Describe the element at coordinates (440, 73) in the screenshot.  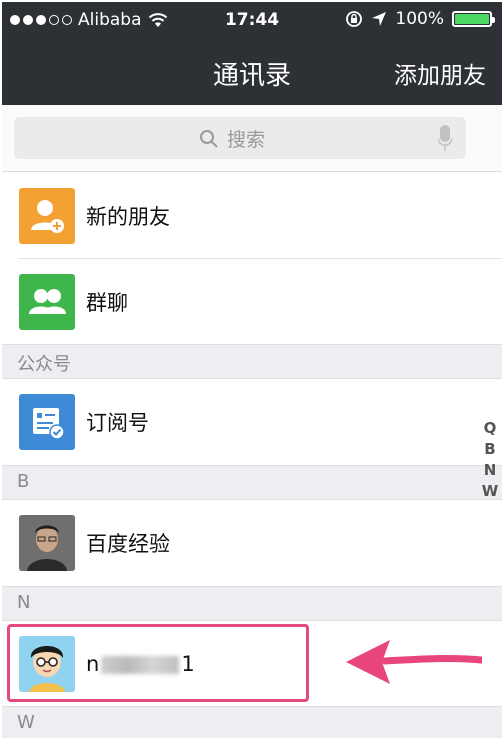
I see `add-friend-button: 添加朋友` at that location.